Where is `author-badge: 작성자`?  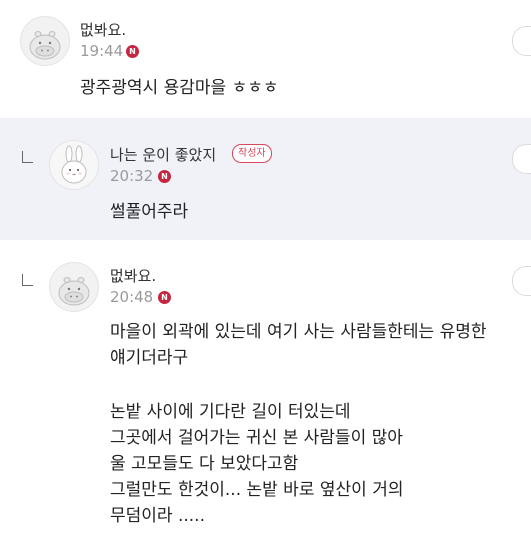 author-badge: 작성자 is located at coordinates (252, 153).